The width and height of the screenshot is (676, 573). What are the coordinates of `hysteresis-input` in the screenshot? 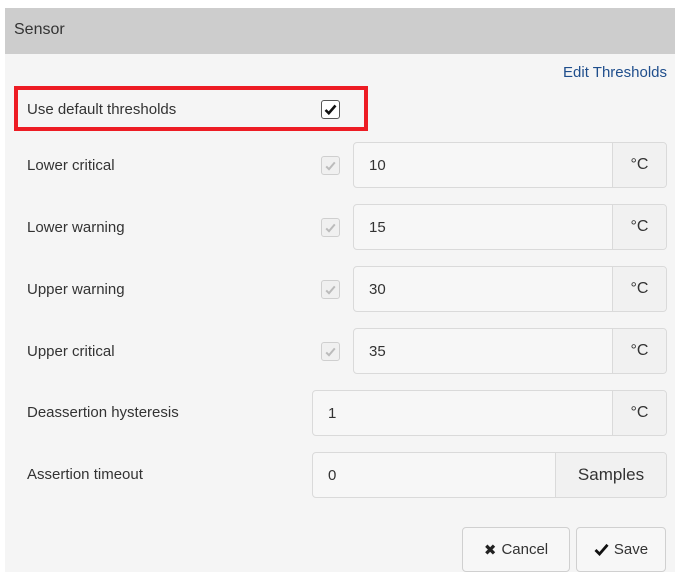 It's located at (462, 413).